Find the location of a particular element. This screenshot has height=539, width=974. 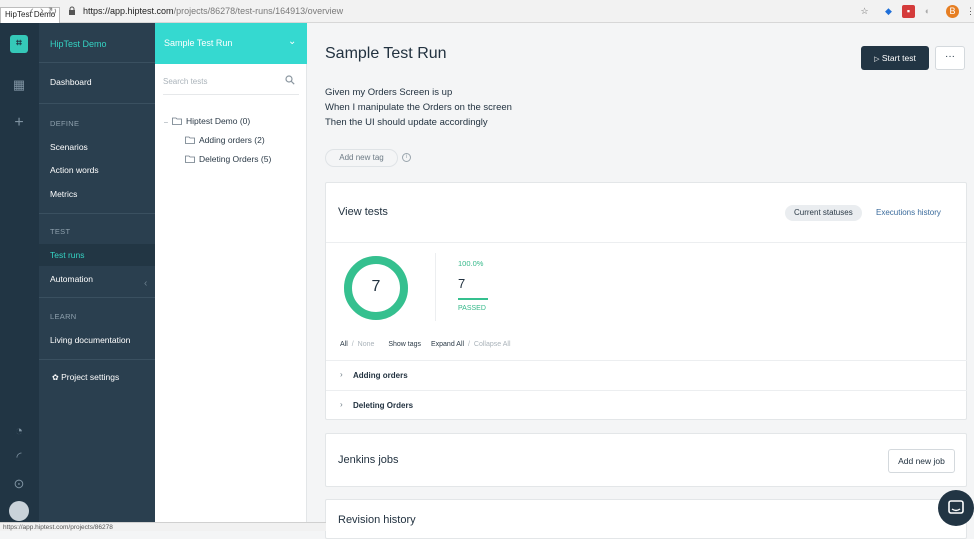

sidebar-item-living-documentation: Living documentation is located at coordinates (97, 340).